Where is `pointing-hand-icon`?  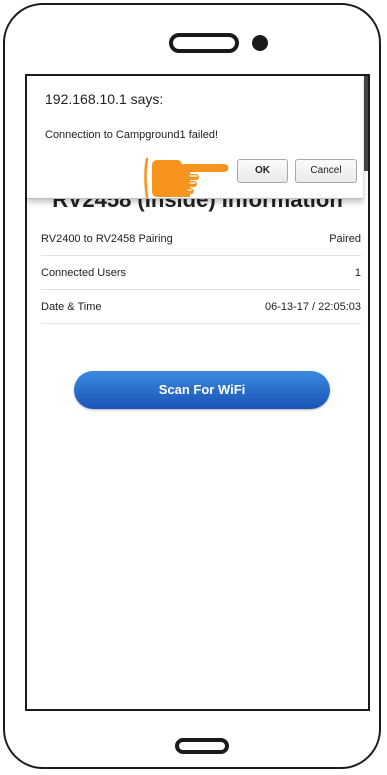
pointing-hand-icon is located at coordinates (186, 178).